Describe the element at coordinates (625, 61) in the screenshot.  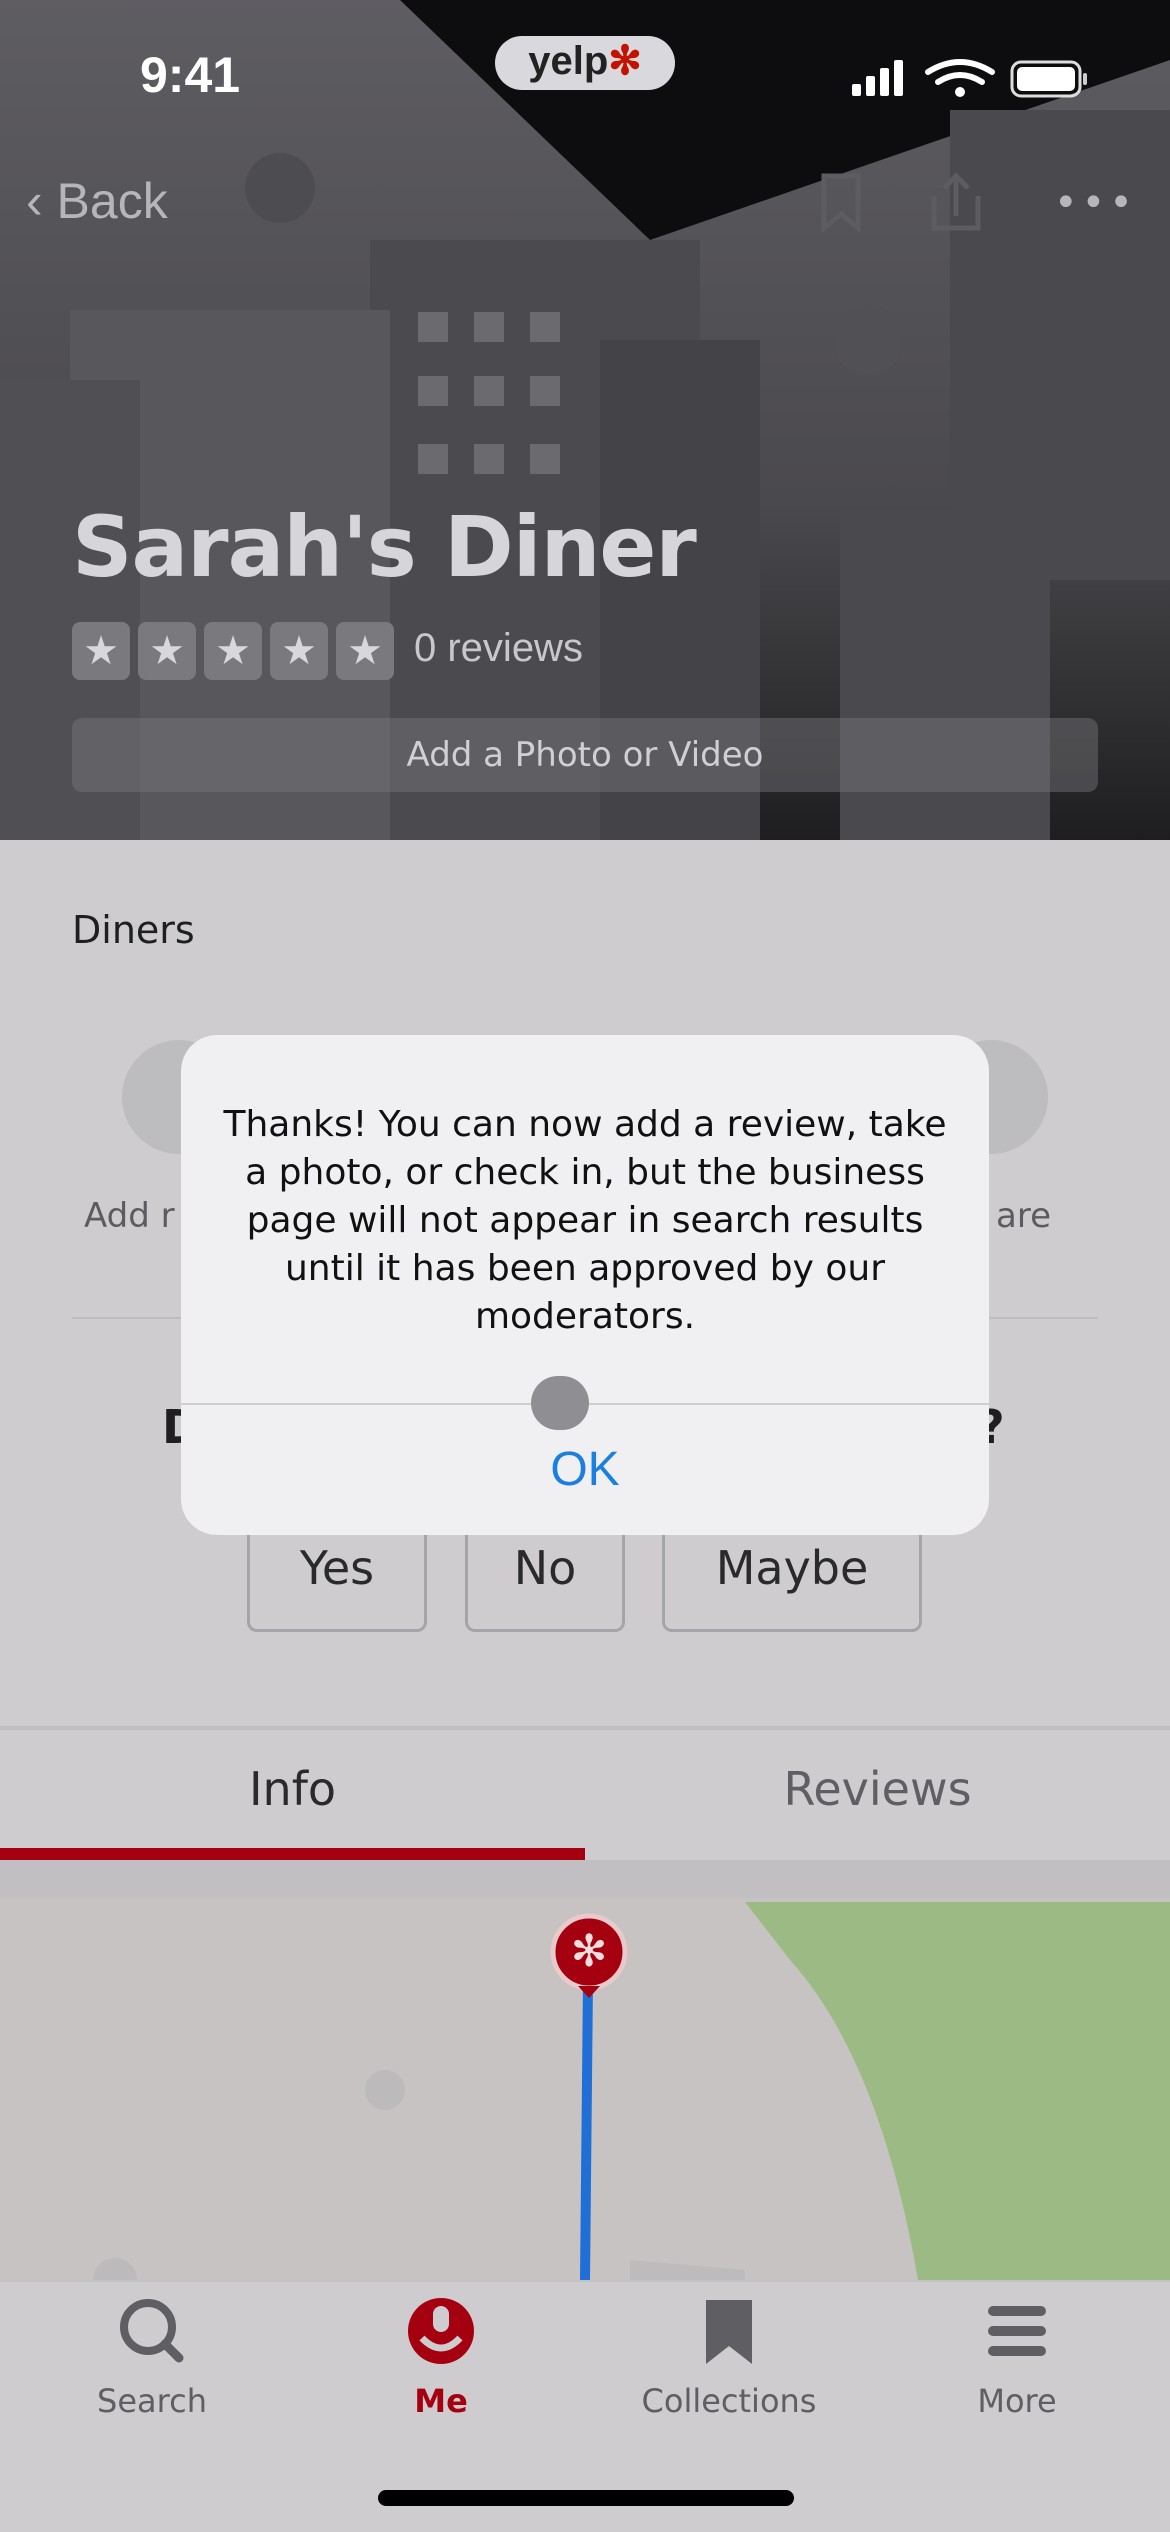
I see `yelp-burst-icon: ✻` at that location.